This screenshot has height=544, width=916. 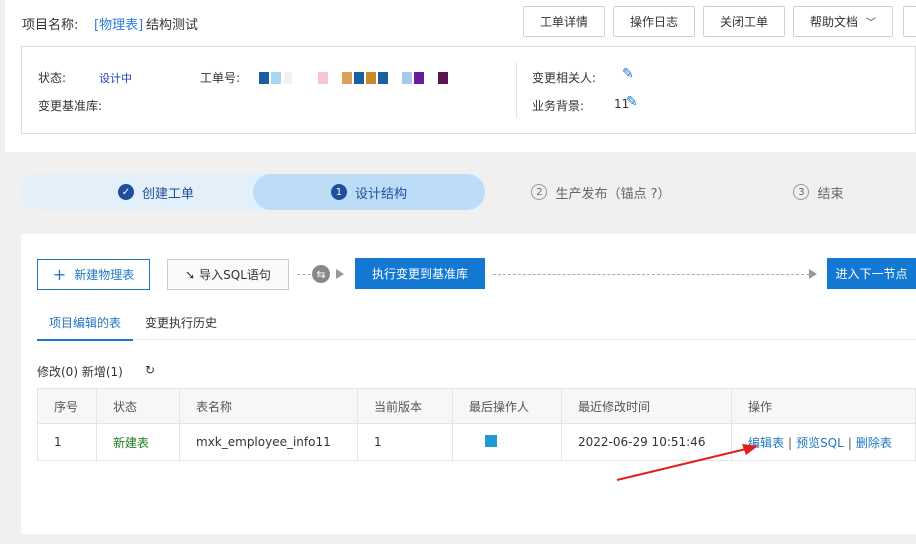 What do you see at coordinates (823, 406) in the screenshot?
I see `column-header: 操作` at bounding box center [823, 406].